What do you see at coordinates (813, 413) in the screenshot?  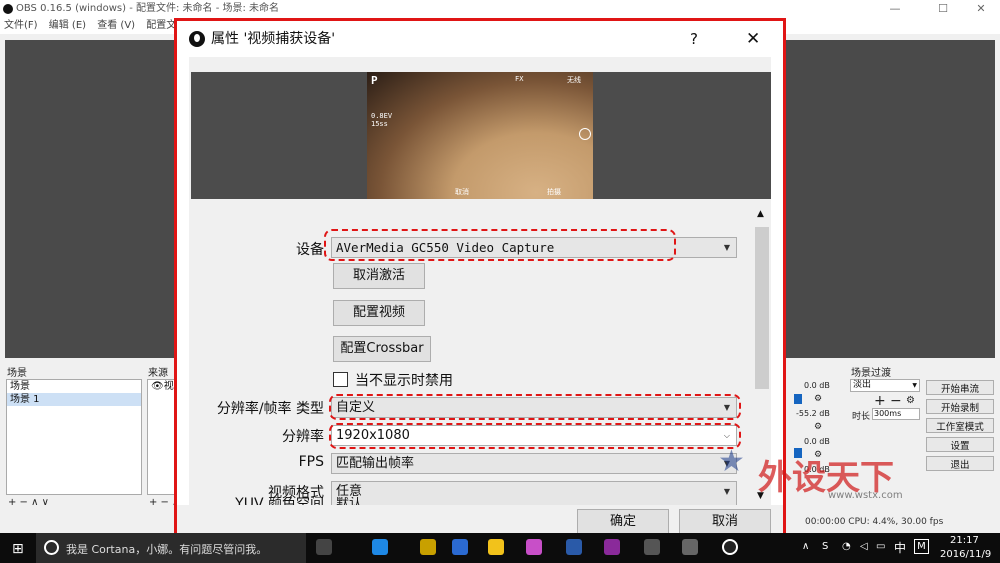 I see `mixer-level: -55.2 dB` at bounding box center [813, 413].